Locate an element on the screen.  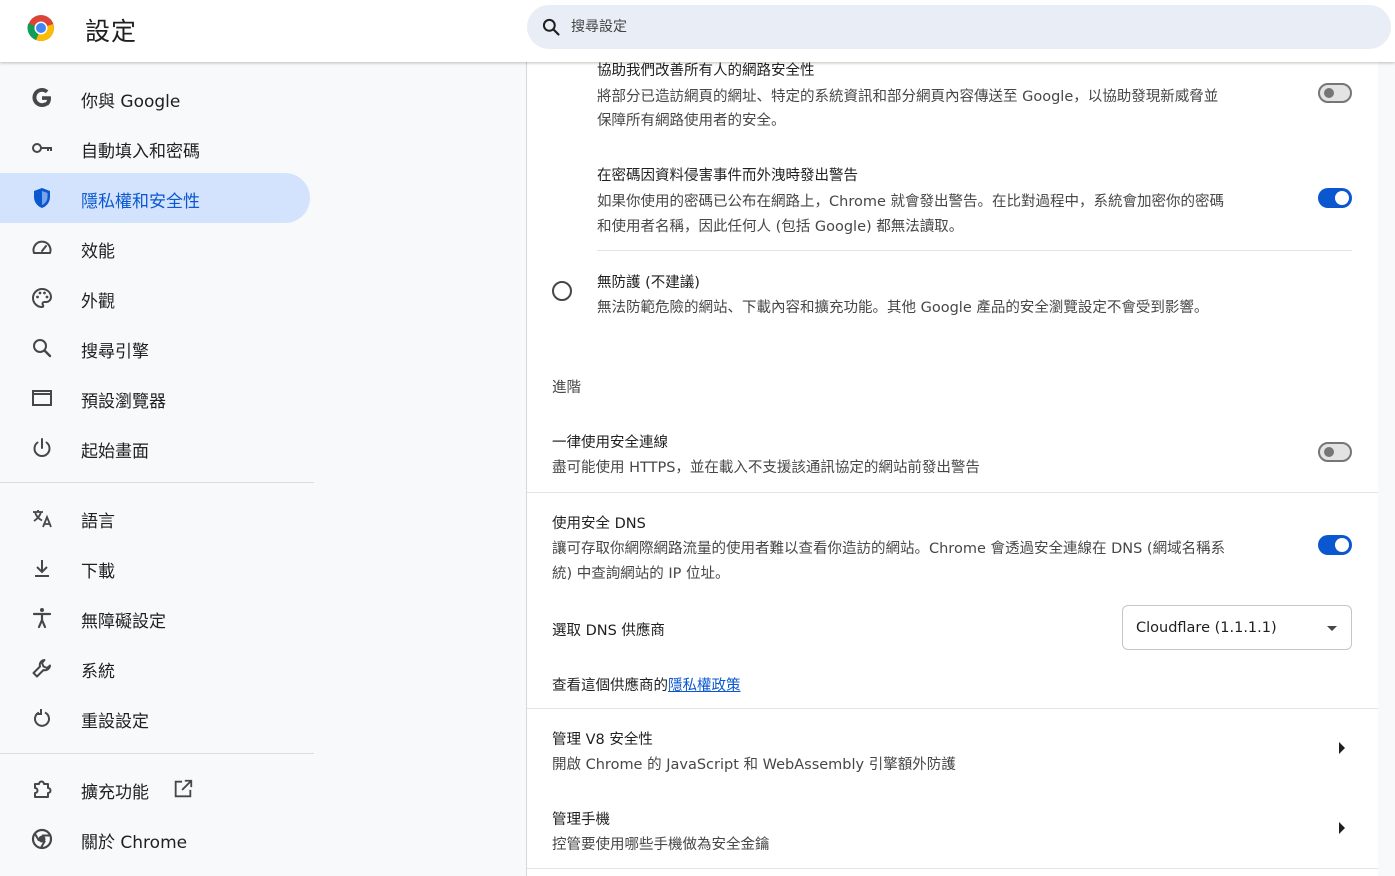
open-in-new-icon is located at coordinates (183, 788).